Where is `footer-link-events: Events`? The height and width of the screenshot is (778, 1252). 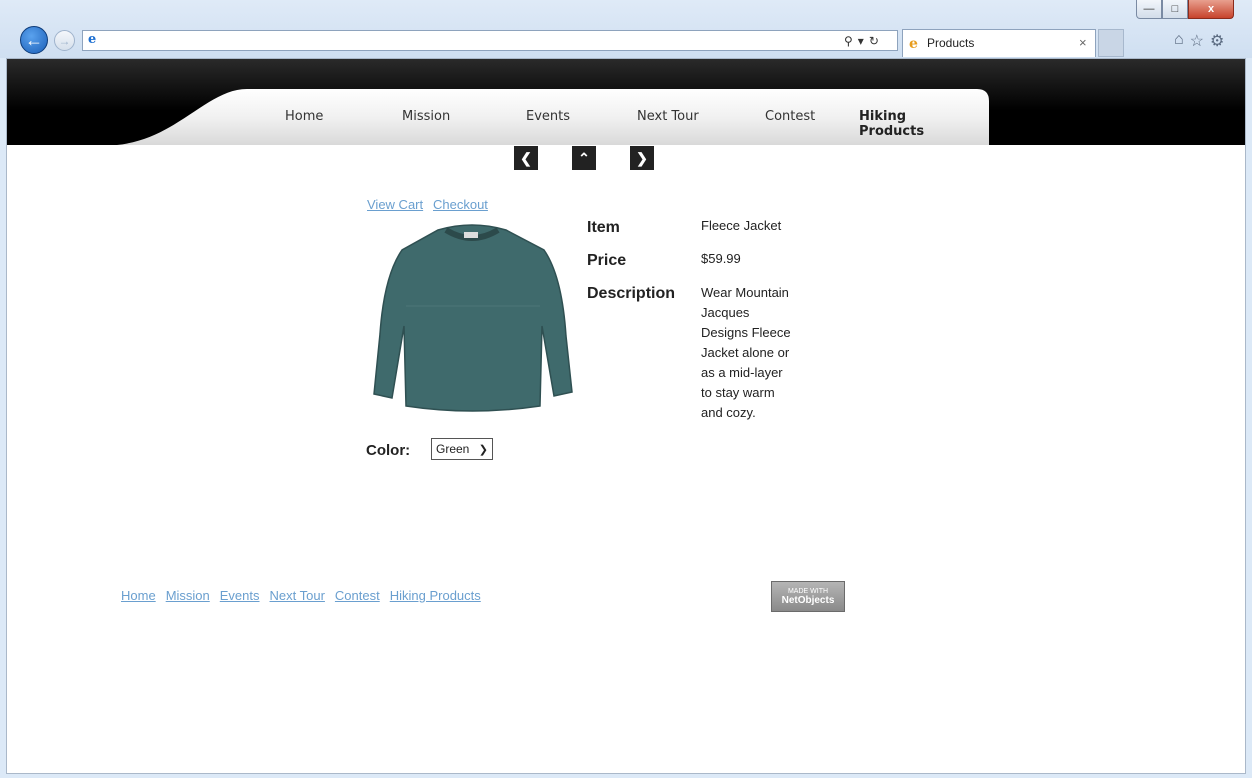
footer-link-events: Events is located at coordinates (240, 595).